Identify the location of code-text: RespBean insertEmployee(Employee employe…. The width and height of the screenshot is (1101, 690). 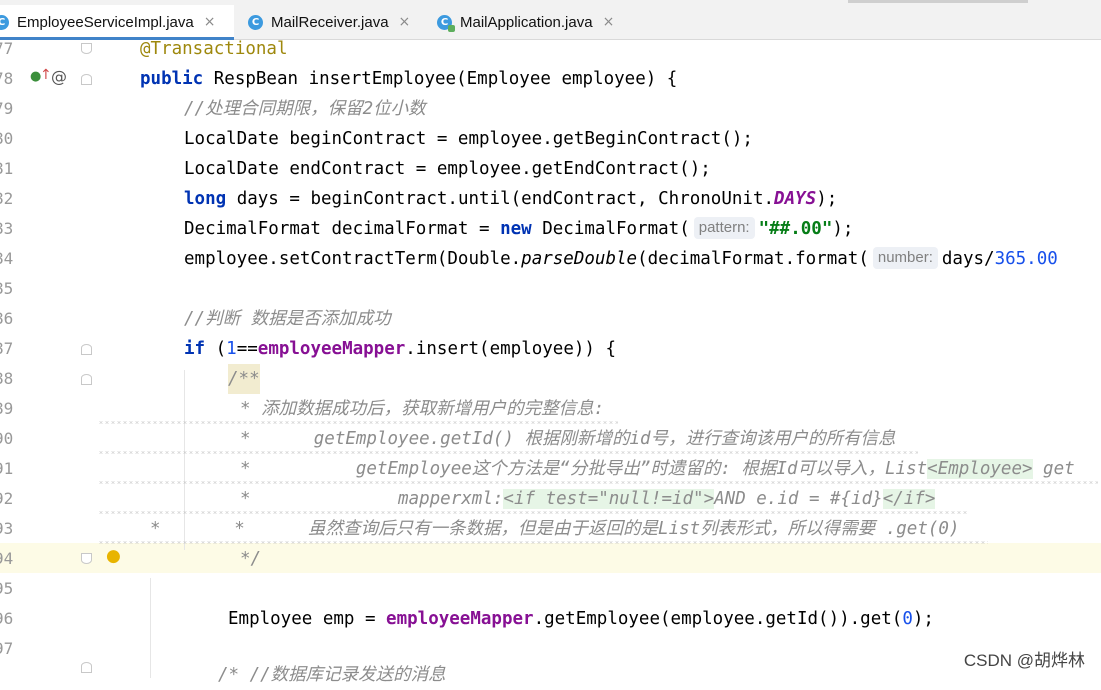
(440, 79).